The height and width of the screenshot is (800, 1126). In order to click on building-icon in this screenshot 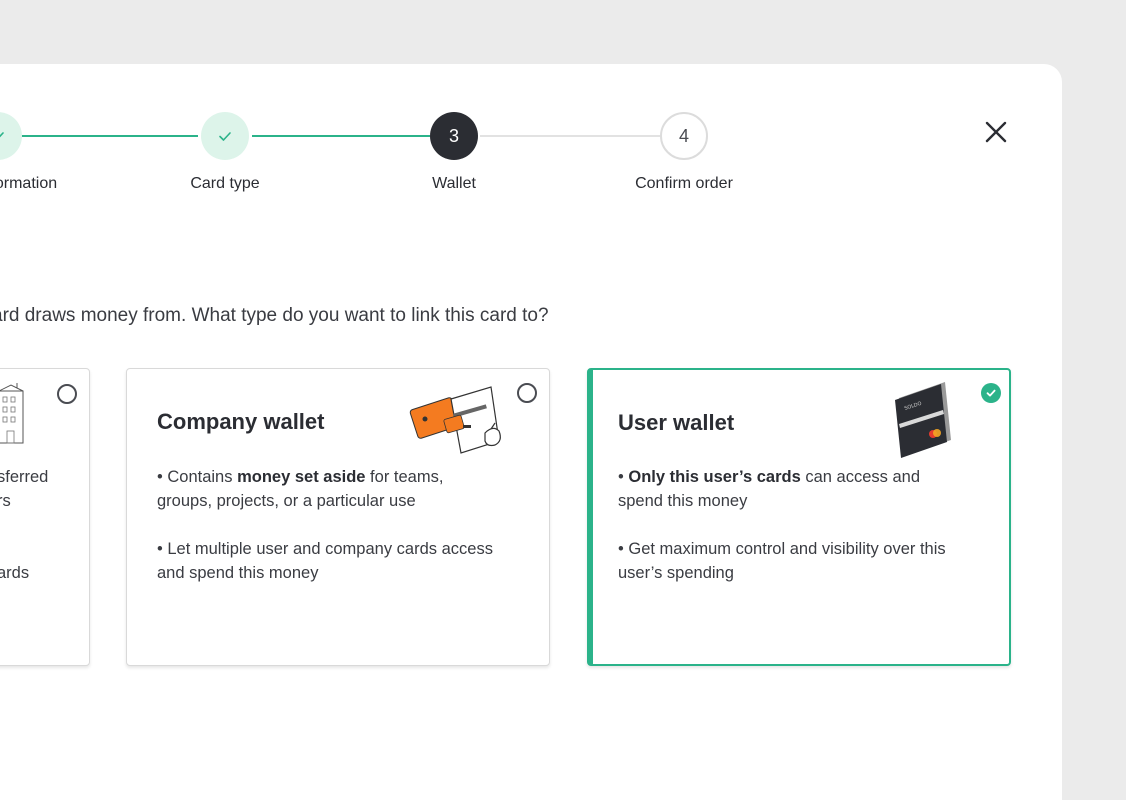, I will do `click(12, 413)`.